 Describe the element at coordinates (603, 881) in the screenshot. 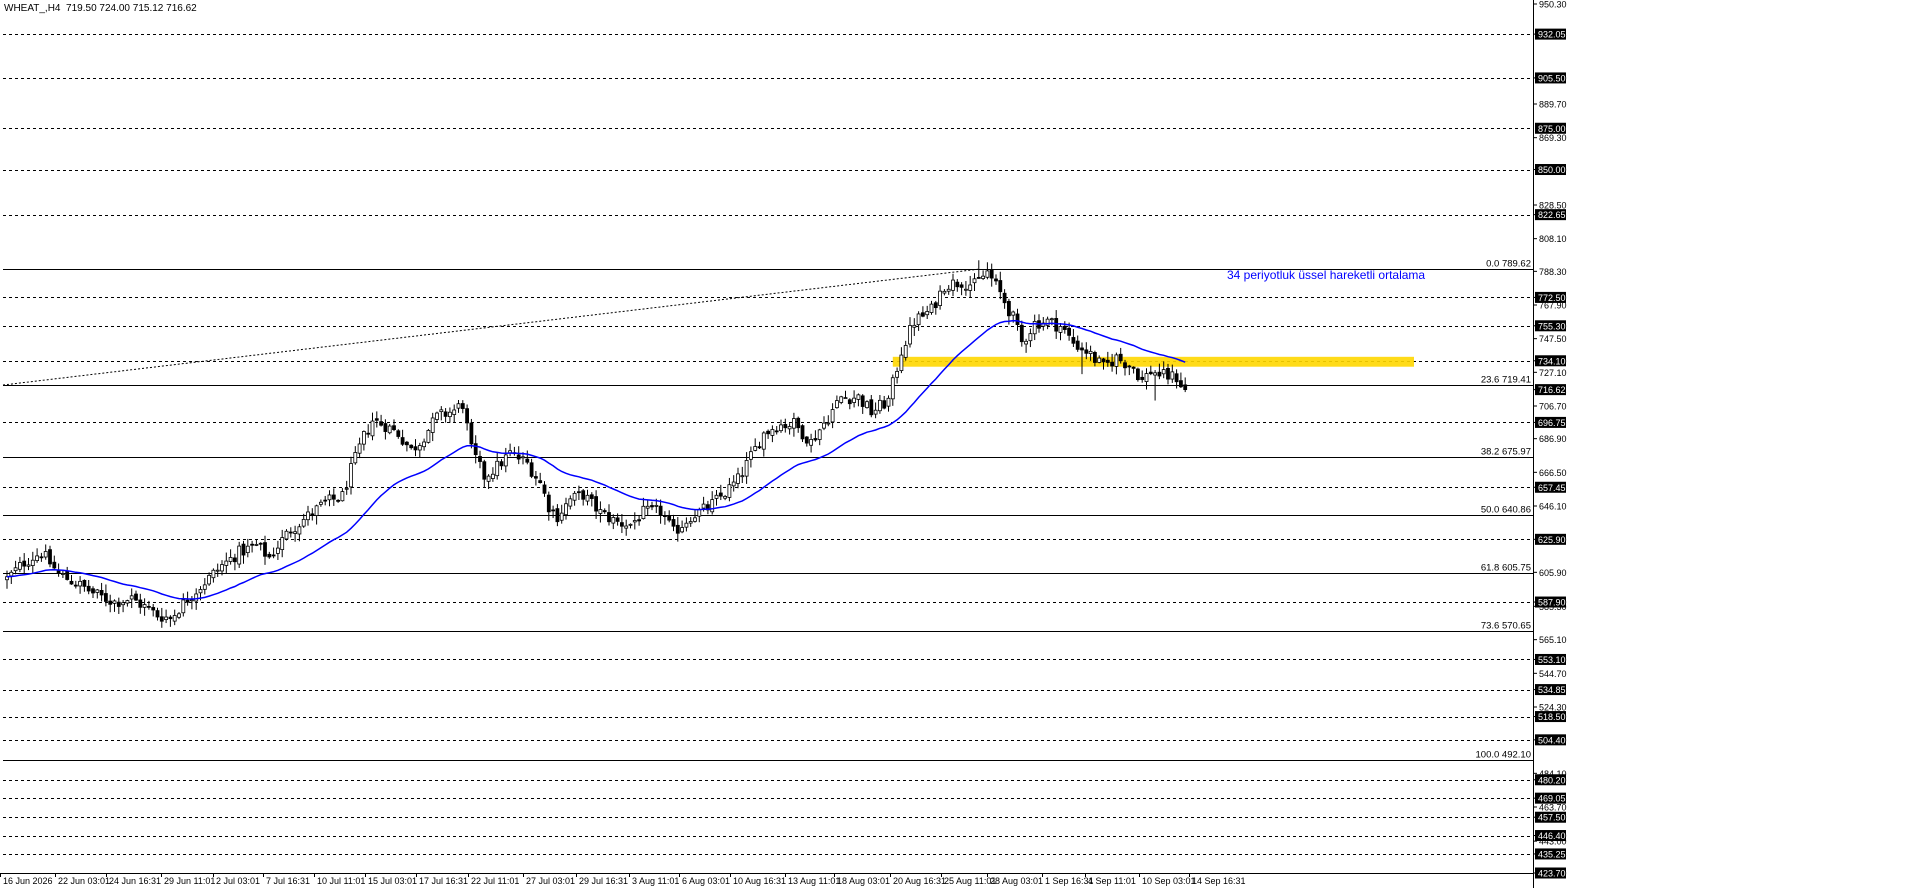

I see `time-axis-label: 29 Jul 16:31` at that location.